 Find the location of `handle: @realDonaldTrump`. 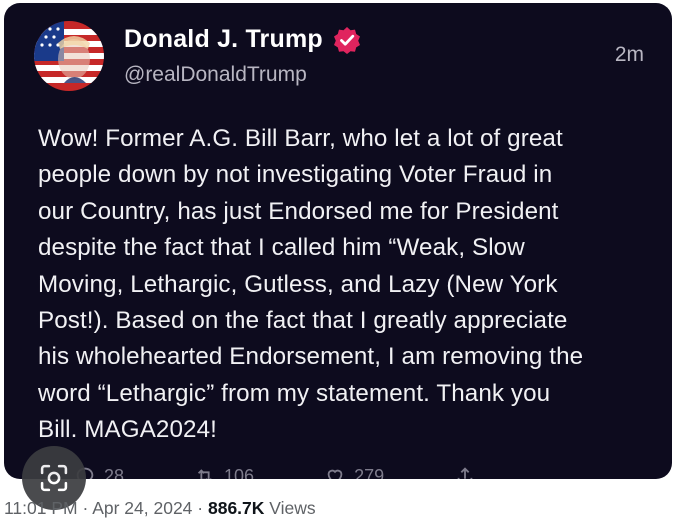

handle: @realDonaldTrump is located at coordinates (215, 75).